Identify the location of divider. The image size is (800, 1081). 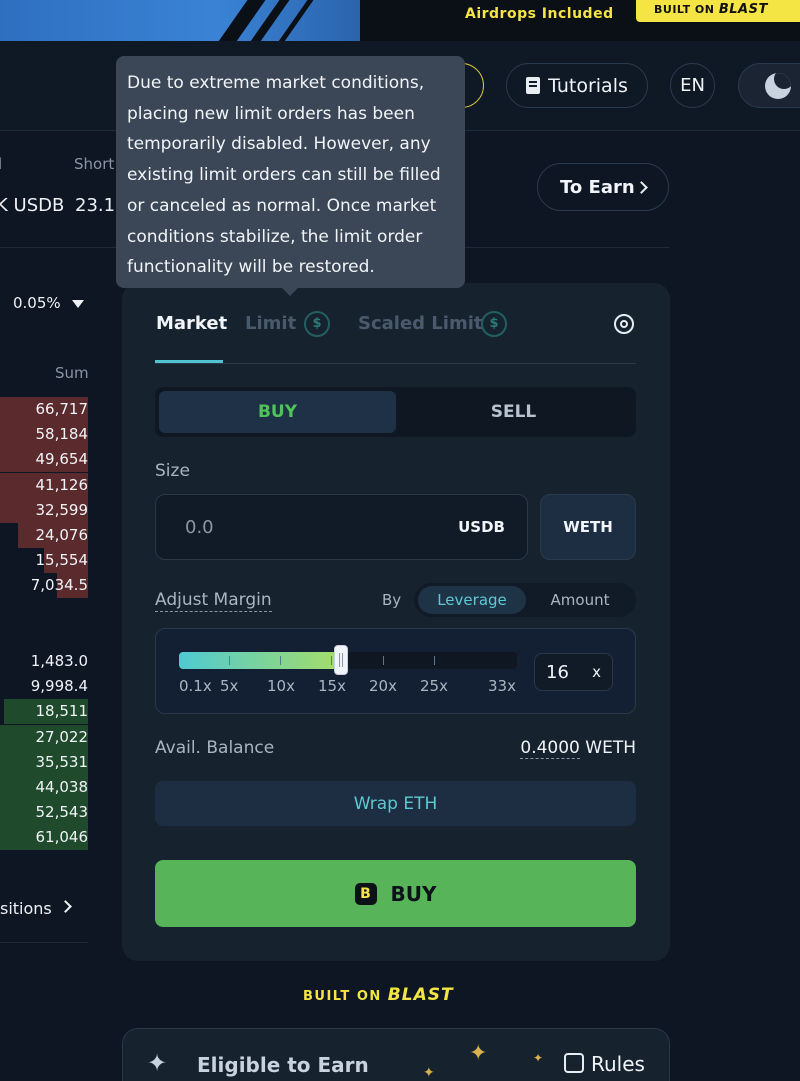
(44, 942).